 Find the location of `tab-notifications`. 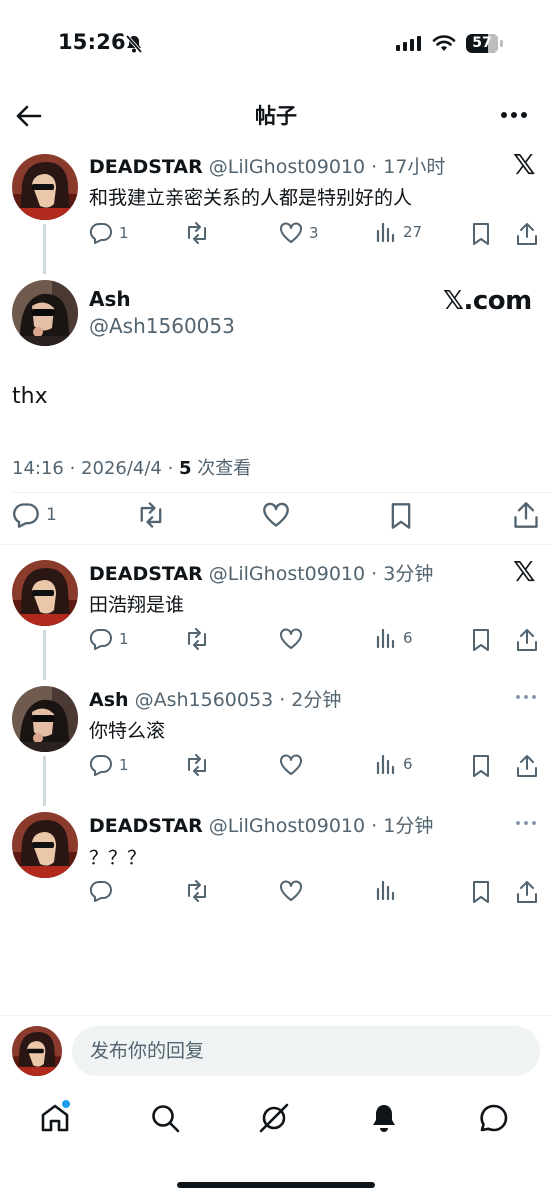

tab-notifications is located at coordinates (384, 1118).